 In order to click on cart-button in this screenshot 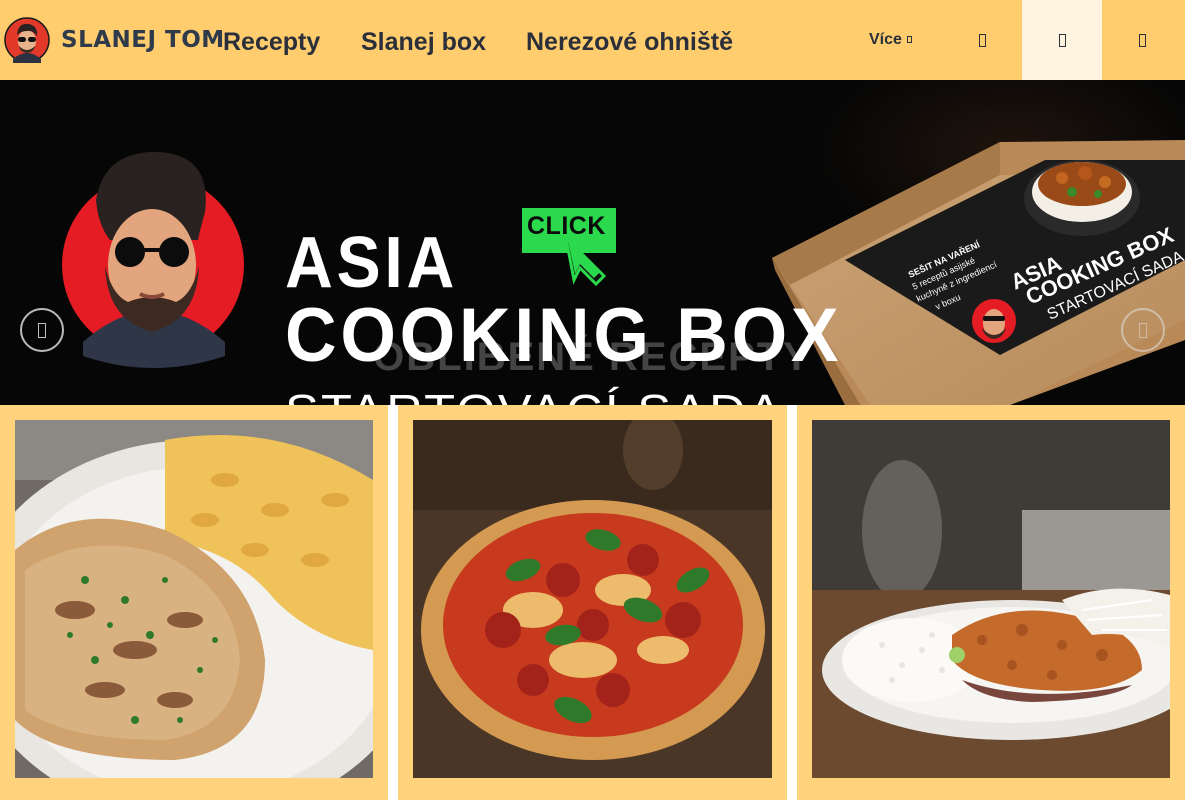, I will do `click(1142, 40)`.